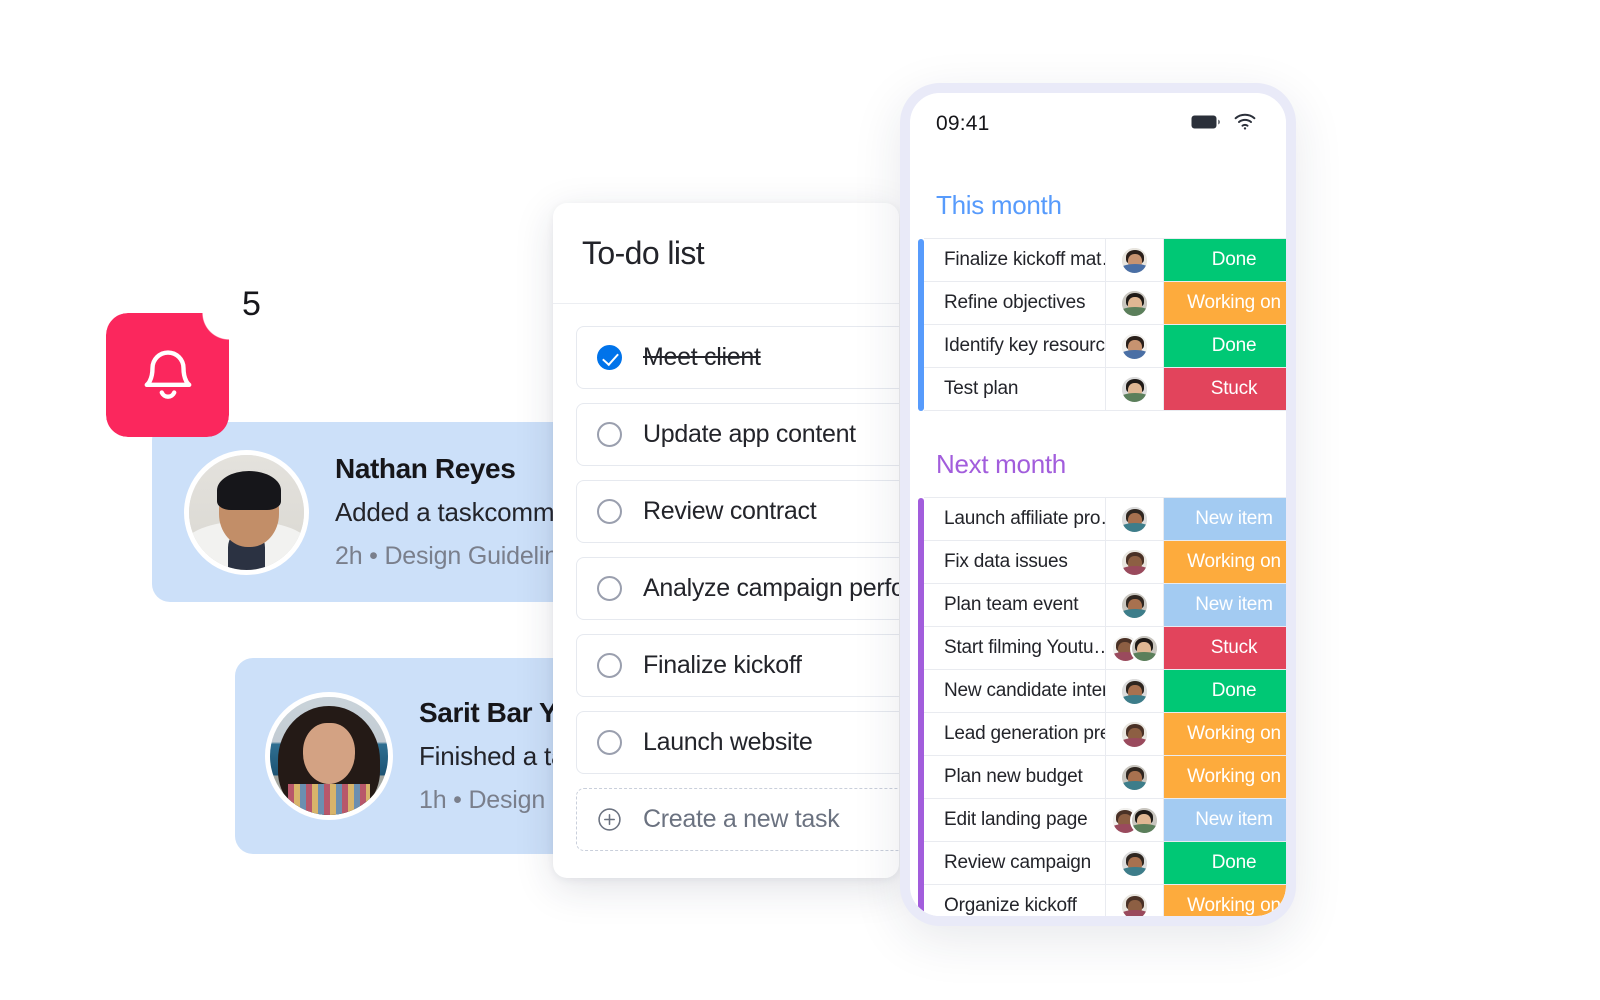 Image resolution: width=1600 pixels, height=1000 pixels. What do you see at coordinates (1105, 734) in the screenshot?
I see `table-row: Lead generation prese Working on` at bounding box center [1105, 734].